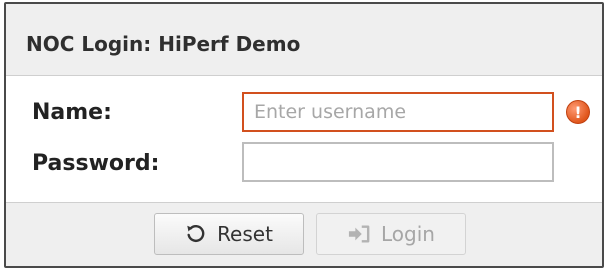 Image resolution: width=608 pixels, height=270 pixels. What do you see at coordinates (408, 234) in the screenshot?
I see `login-label: Login` at bounding box center [408, 234].